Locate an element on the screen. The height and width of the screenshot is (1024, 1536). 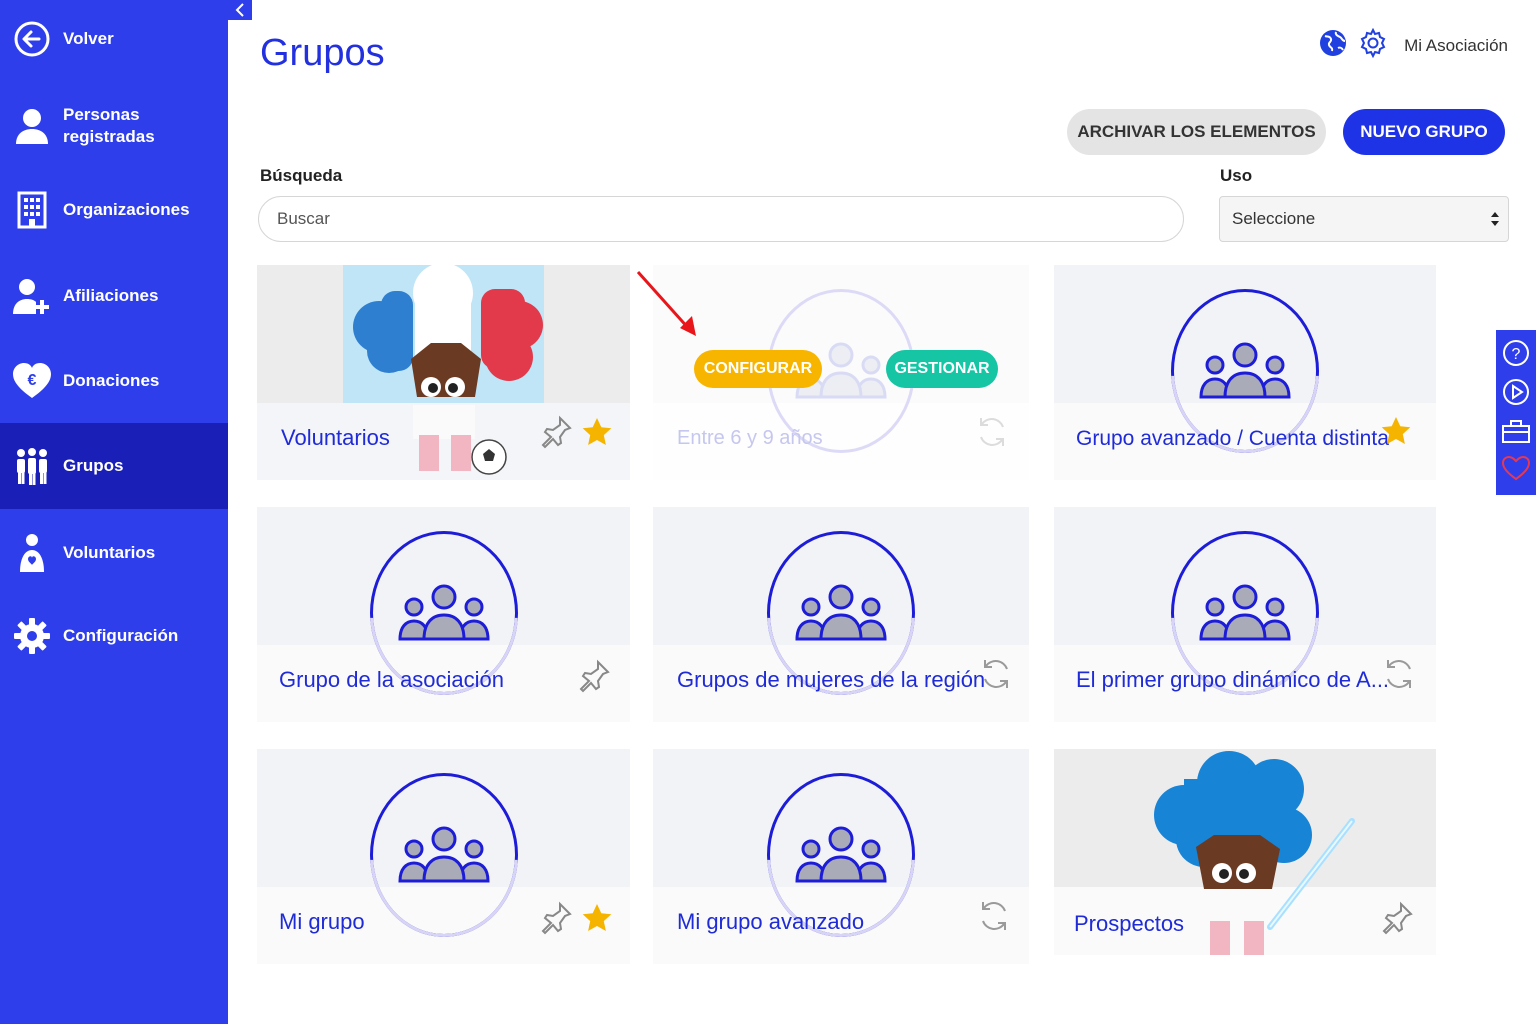
group-card: Grupo avanzado / Cuenta distinta is located at coordinates (1245, 372).